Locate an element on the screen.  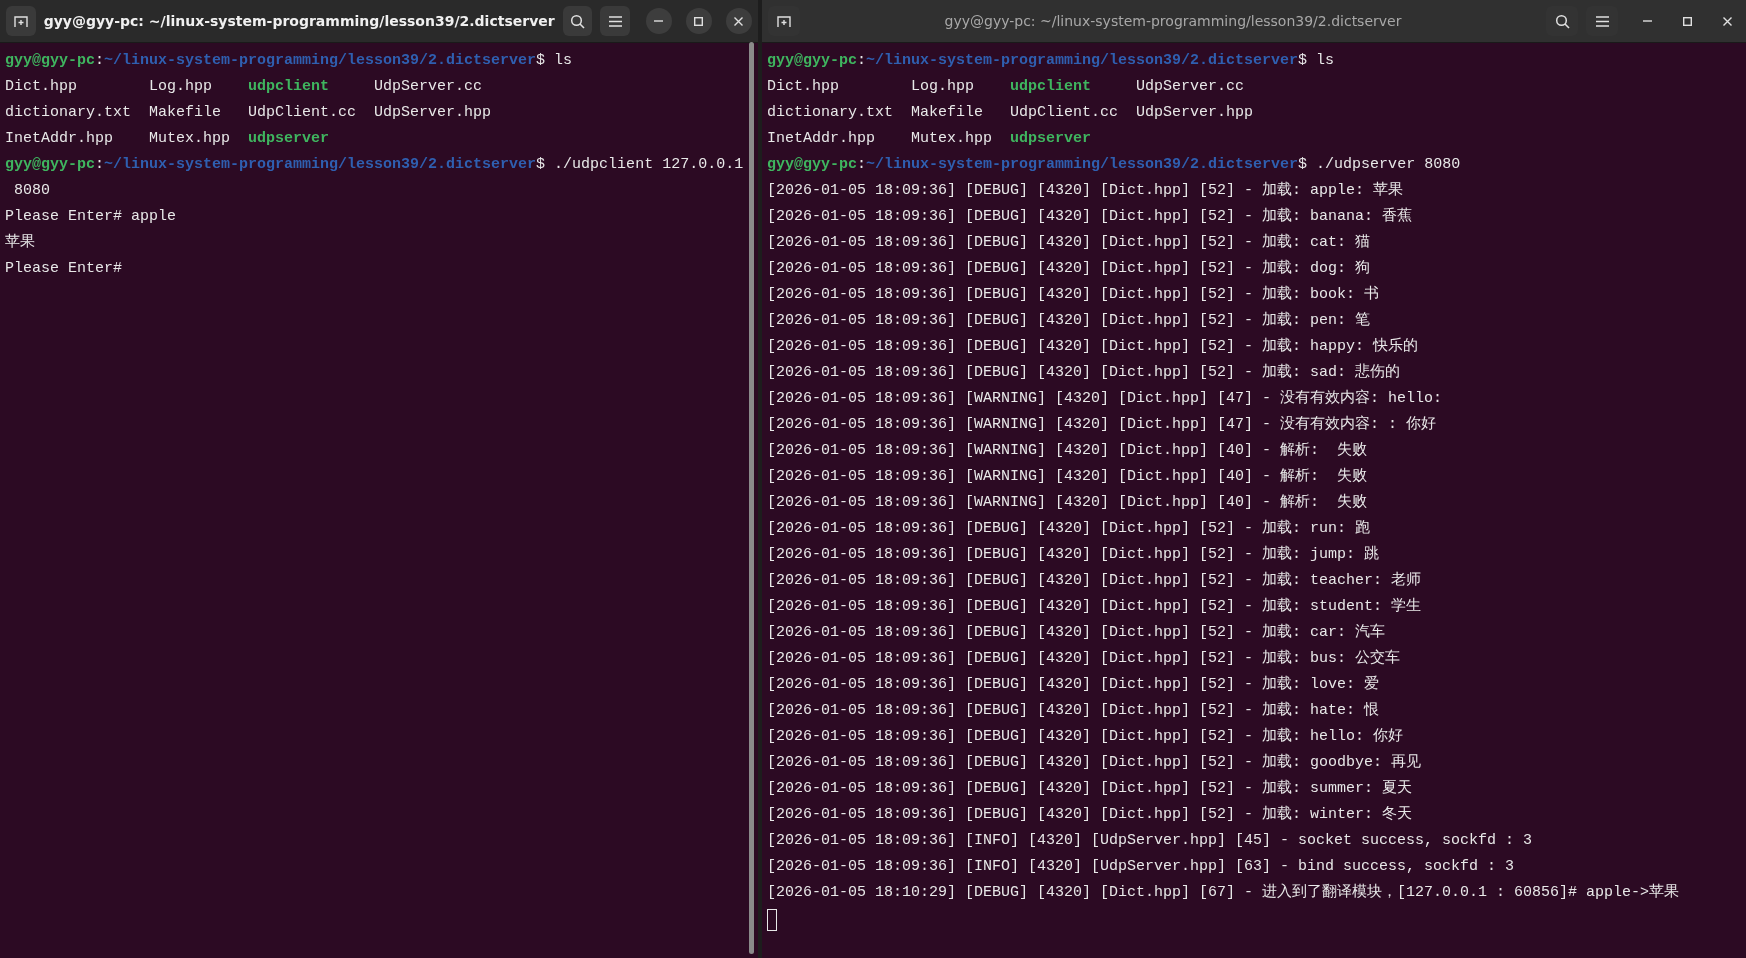
output-line: [2026-01-05 18:09:36] [DEBUG] [4320] [Dict.hpp] [52] - 加载: jump: 跳 is located at coordinates (1073, 554).